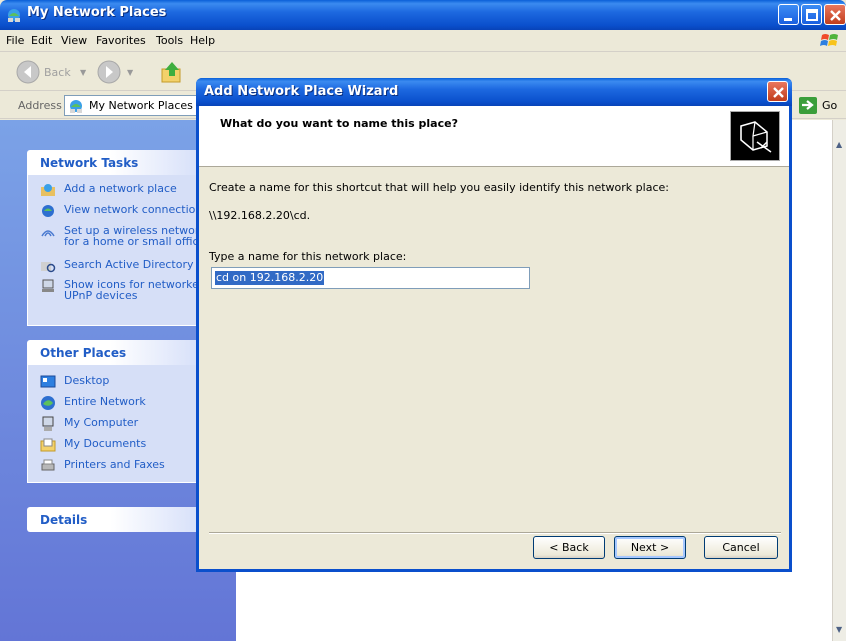 Image resolution: width=846 pixels, height=641 pixels. I want to click on cancel-button: Cancel, so click(741, 547).